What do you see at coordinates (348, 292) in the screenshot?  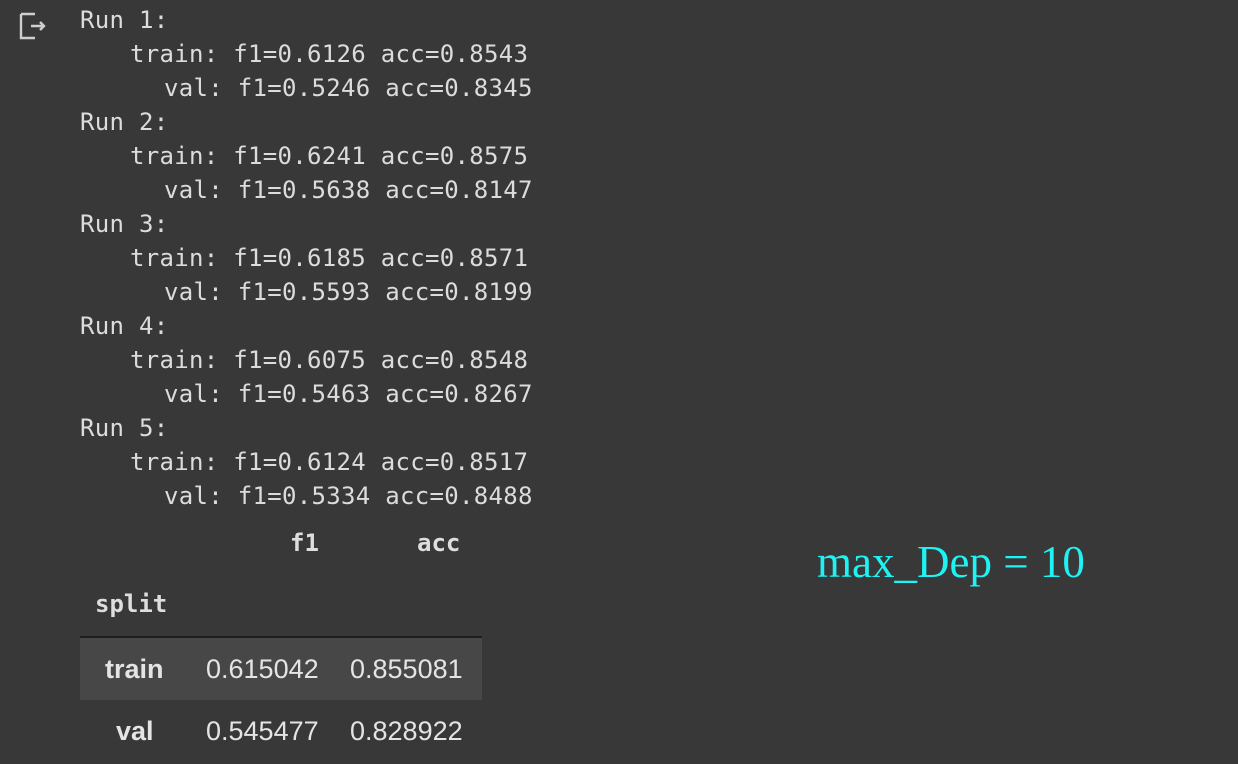 I see `val-metrics-line: val: f1=0.5593 acc=0.8199` at bounding box center [348, 292].